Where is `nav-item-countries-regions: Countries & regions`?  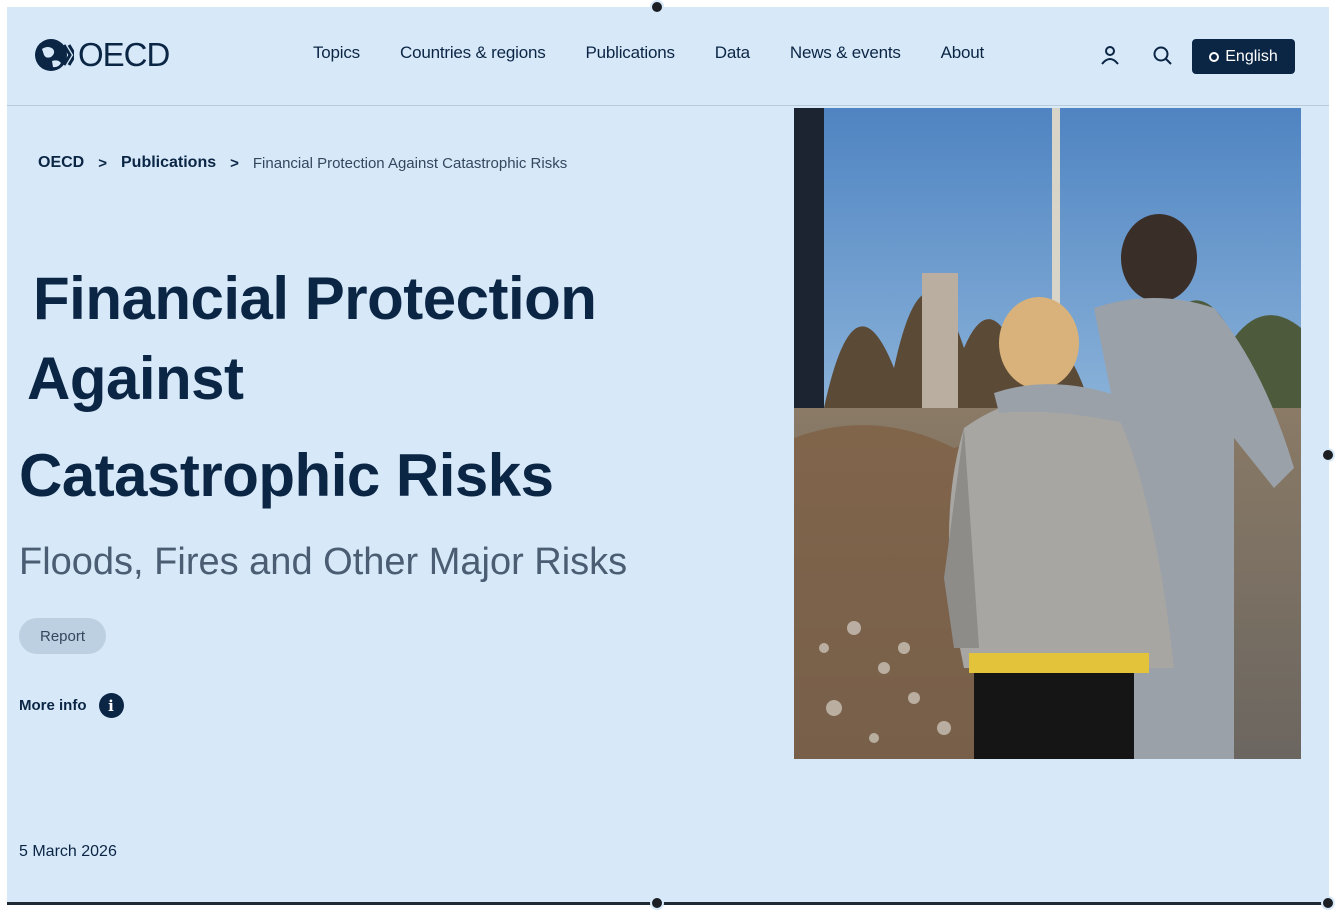 nav-item-countries-regions: Countries & regions is located at coordinates (473, 53).